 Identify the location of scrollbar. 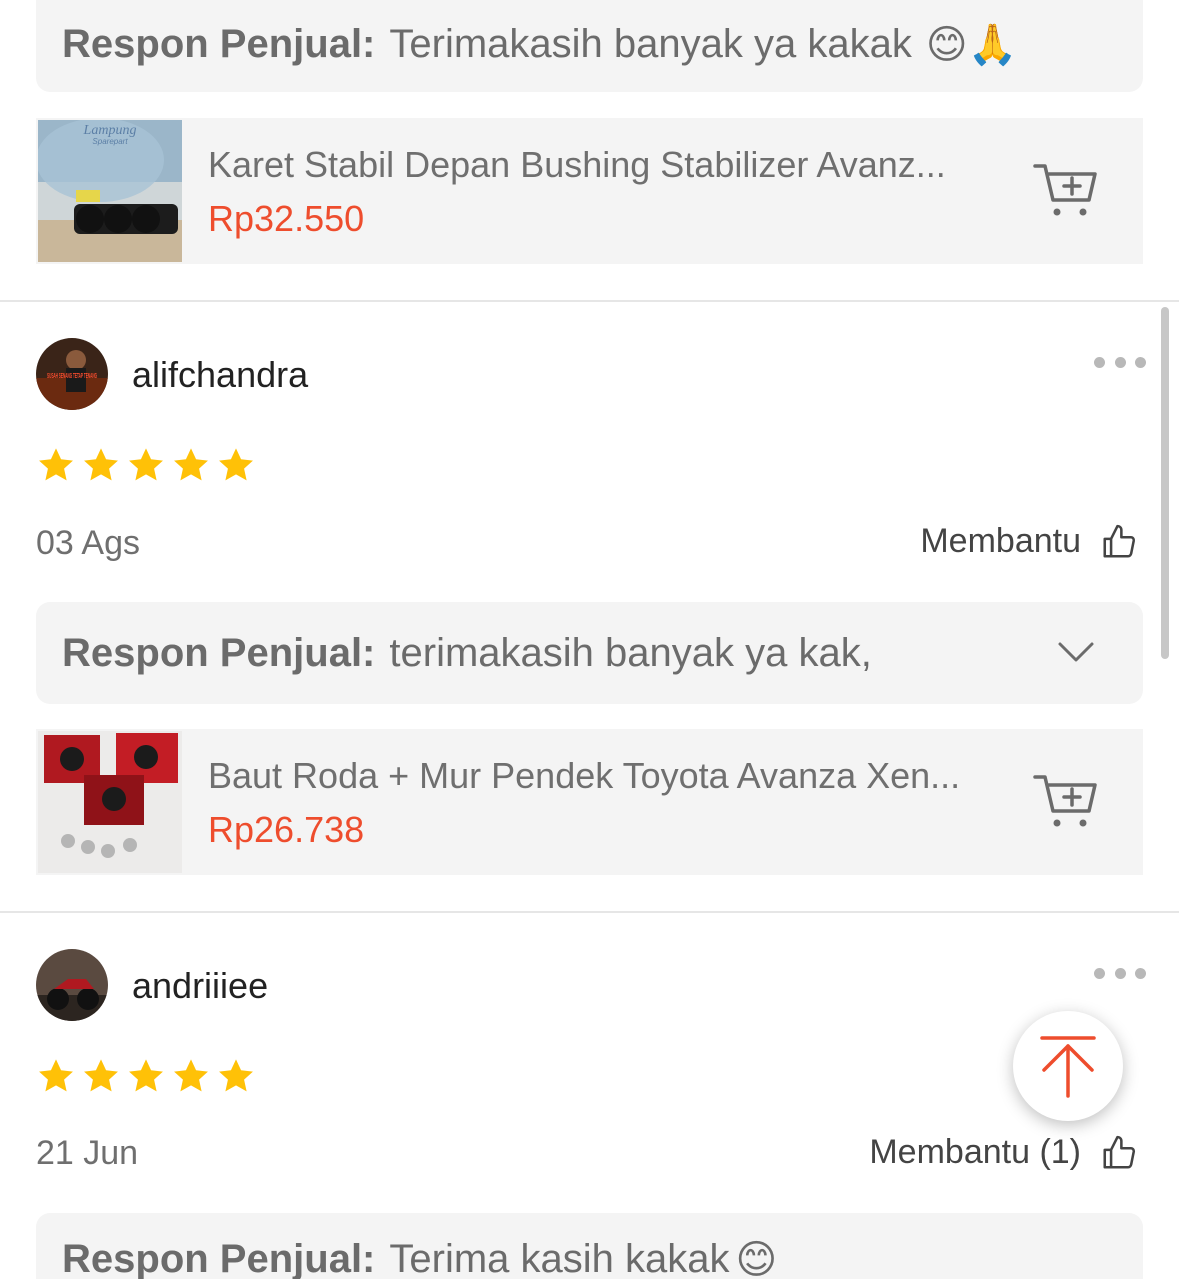
(1165, 483).